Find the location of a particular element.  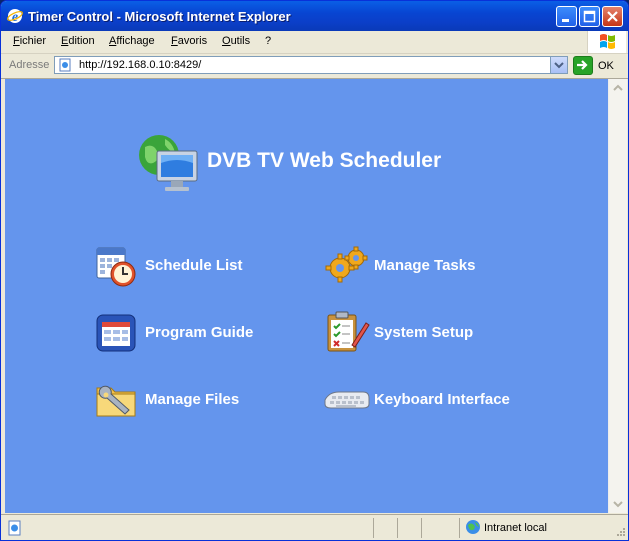

scroll-up-button is located at coordinates (618, 88).